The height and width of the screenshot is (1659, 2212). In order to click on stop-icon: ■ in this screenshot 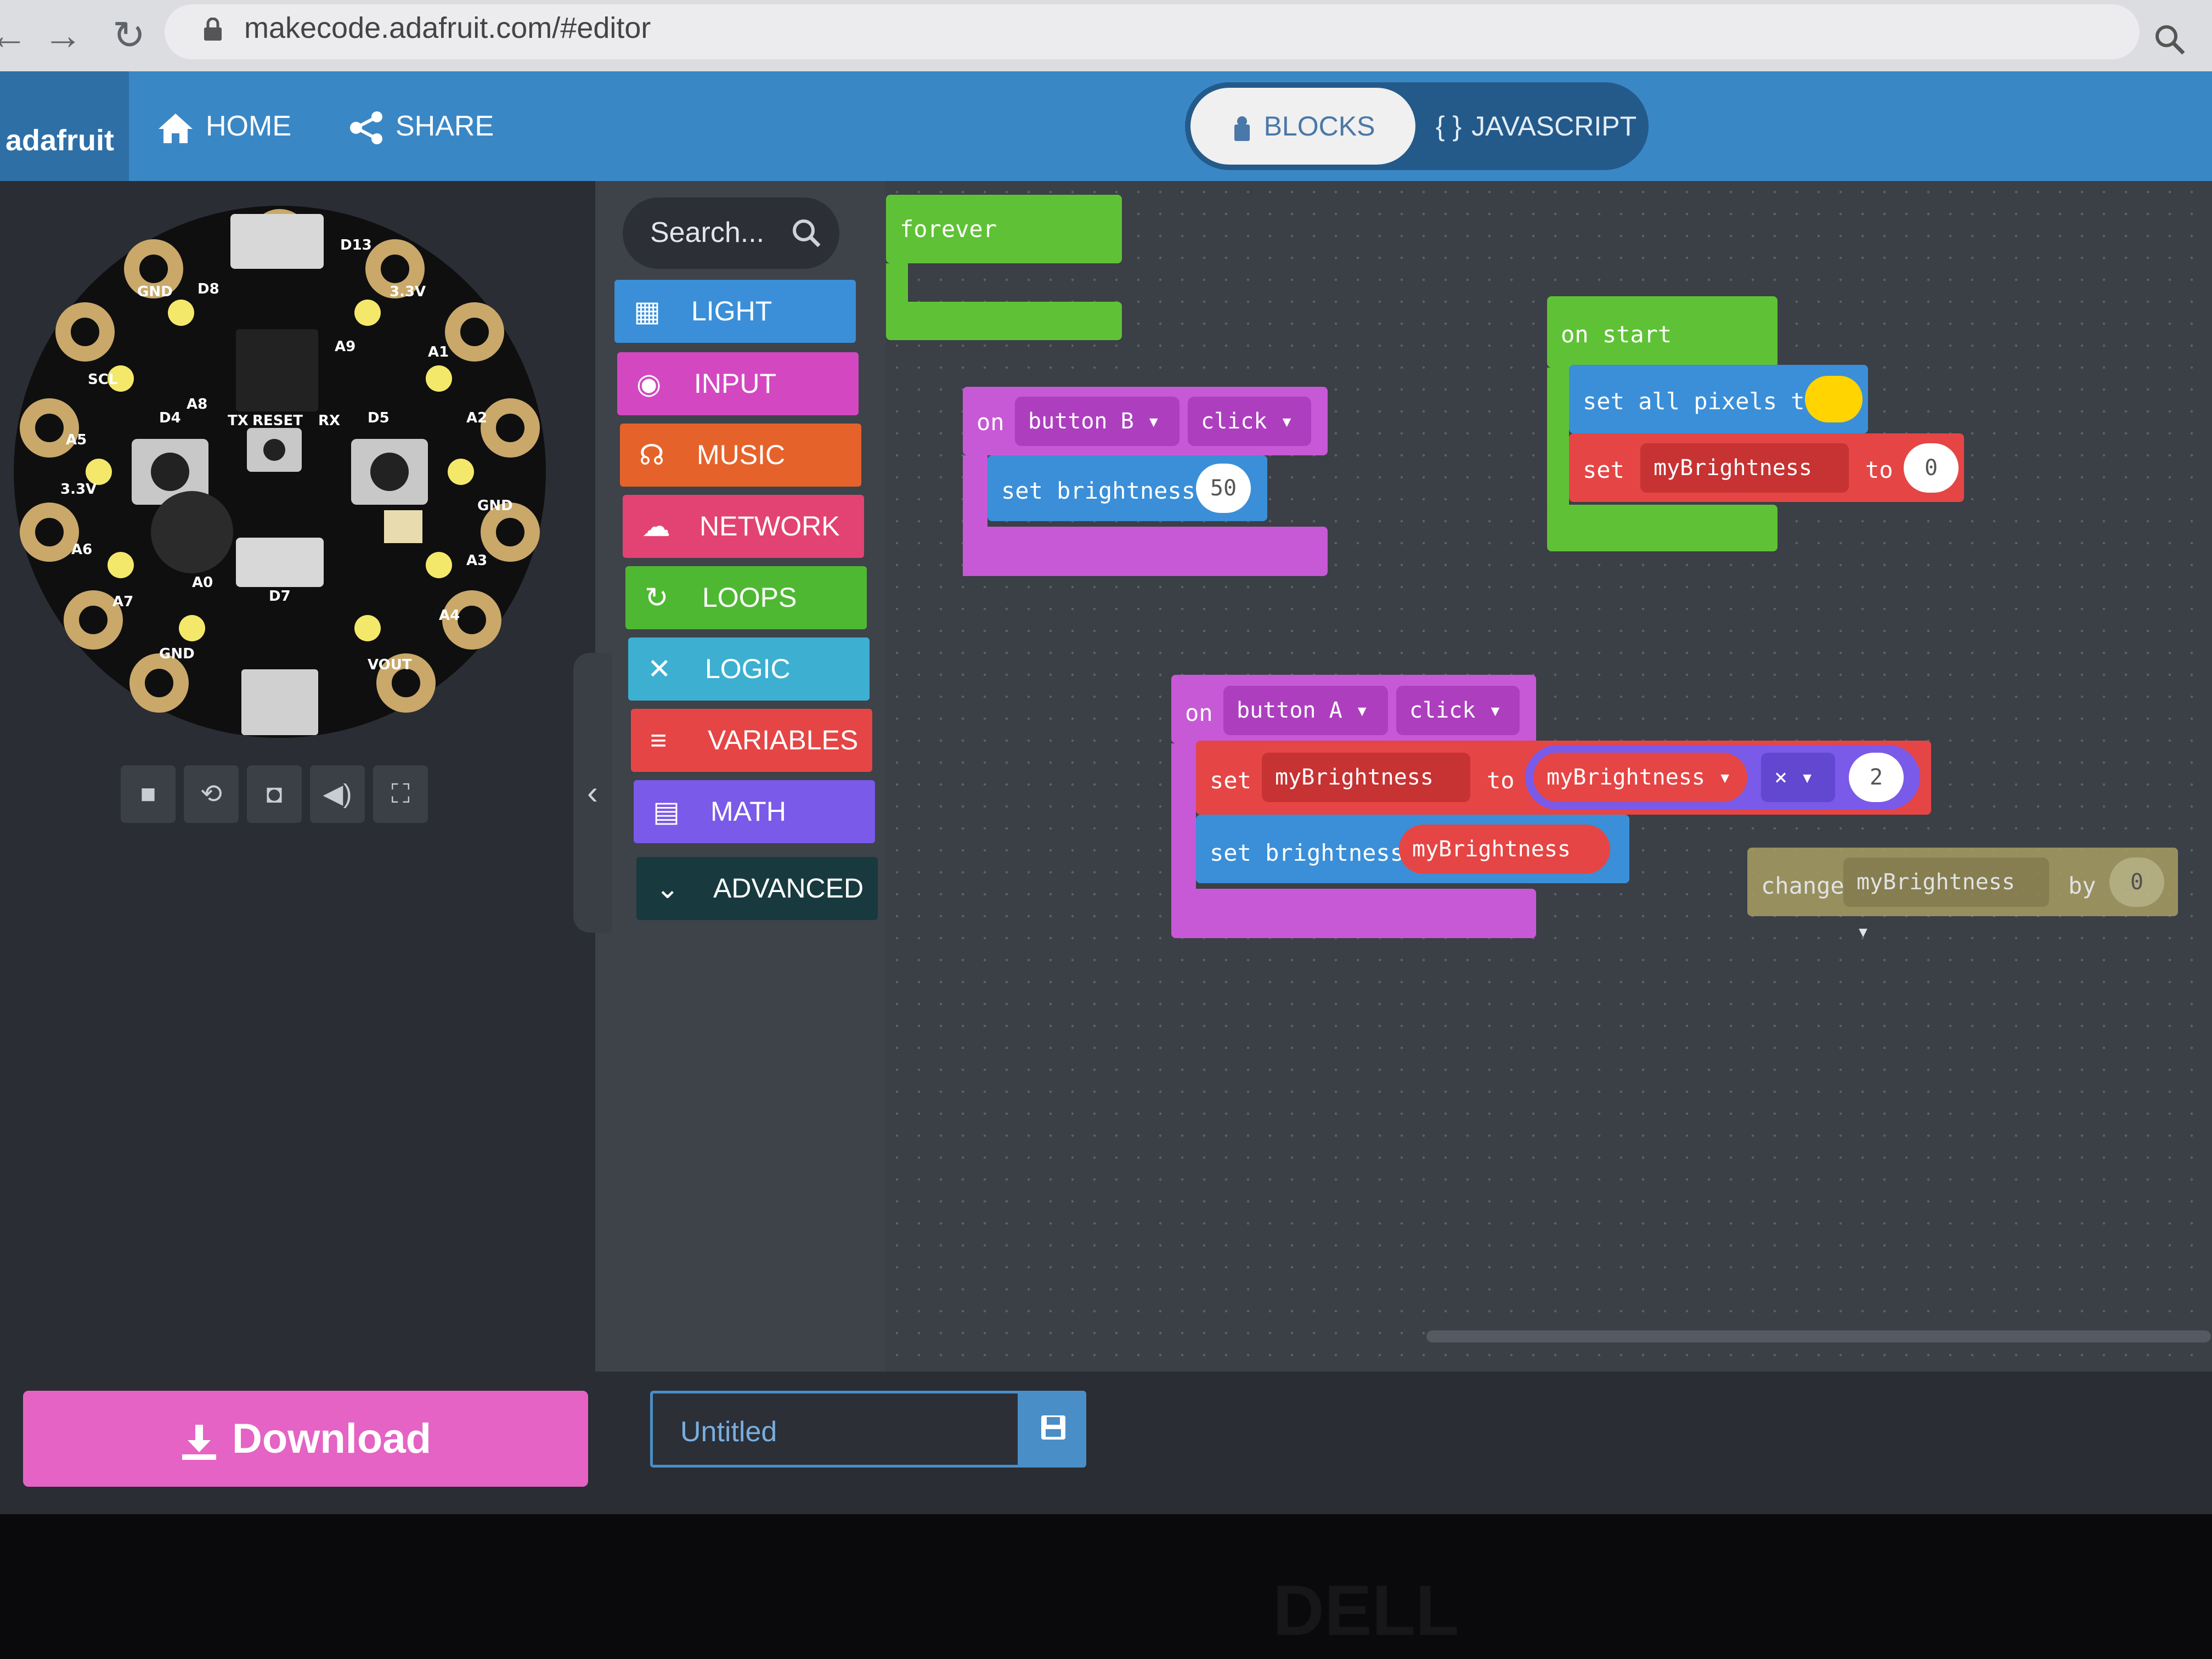, I will do `click(149, 794)`.